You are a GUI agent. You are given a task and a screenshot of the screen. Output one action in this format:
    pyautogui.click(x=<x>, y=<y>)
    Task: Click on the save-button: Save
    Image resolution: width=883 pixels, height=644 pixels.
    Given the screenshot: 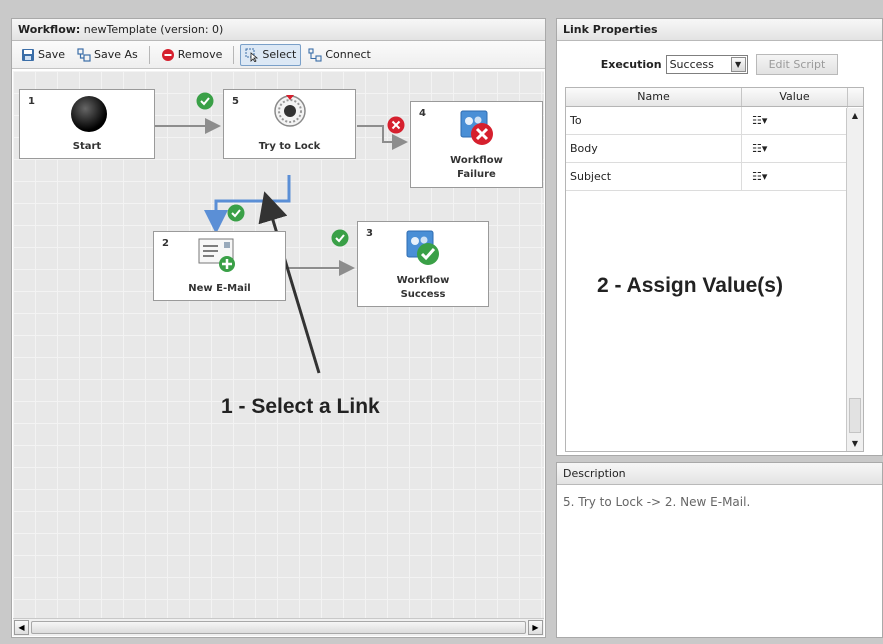 What is the action you would take?
    pyautogui.click(x=43, y=55)
    